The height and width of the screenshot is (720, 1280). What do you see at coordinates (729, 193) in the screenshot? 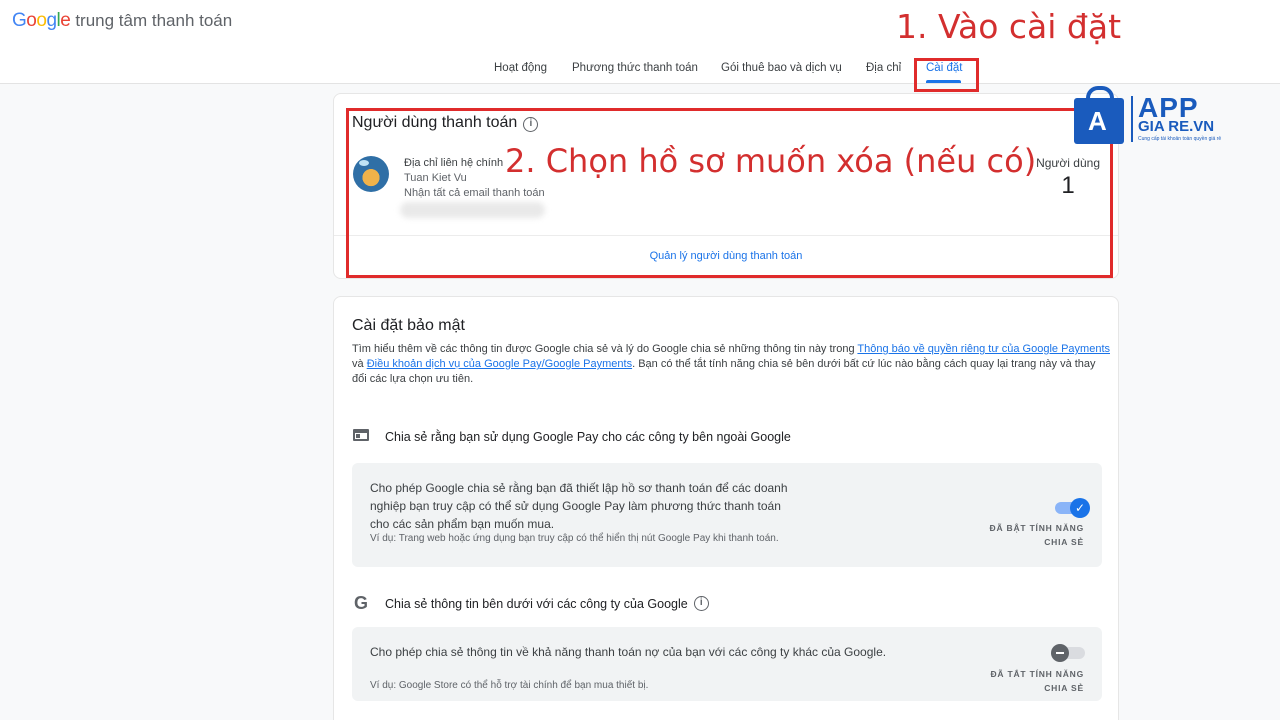
I see `highlight-payment-users` at bounding box center [729, 193].